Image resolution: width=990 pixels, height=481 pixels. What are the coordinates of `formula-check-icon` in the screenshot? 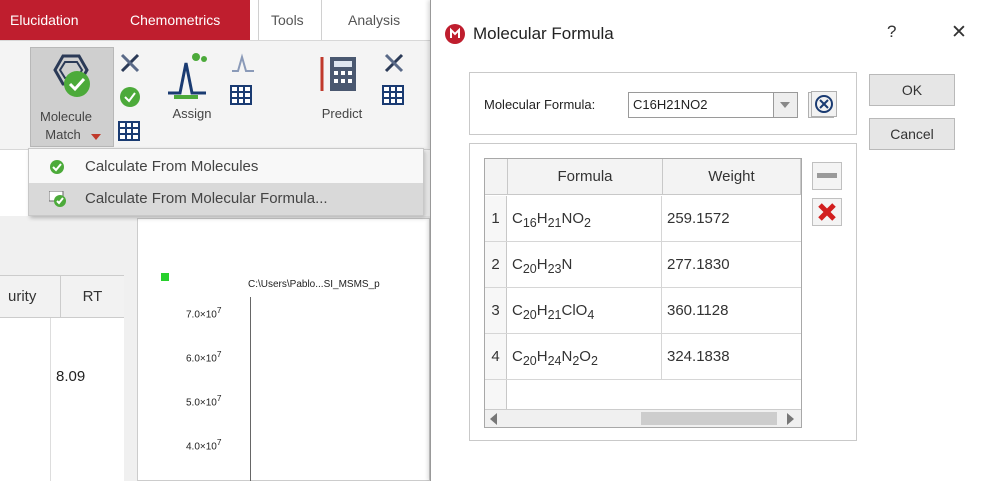 It's located at (57, 199).